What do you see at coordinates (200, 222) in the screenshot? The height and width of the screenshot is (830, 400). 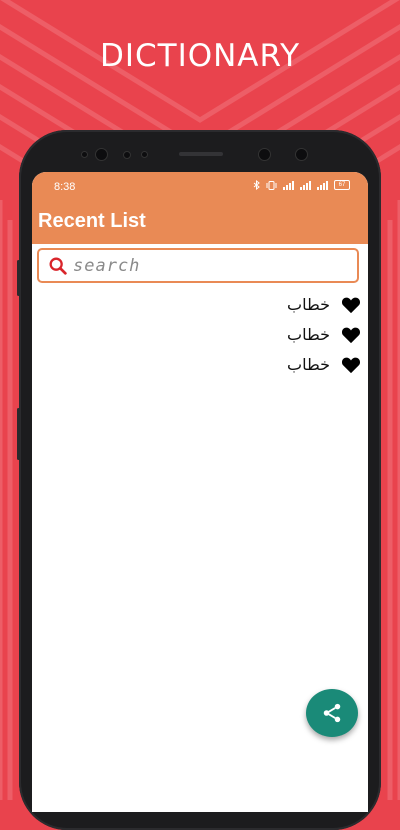 I see `app-bar: Recent List` at bounding box center [200, 222].